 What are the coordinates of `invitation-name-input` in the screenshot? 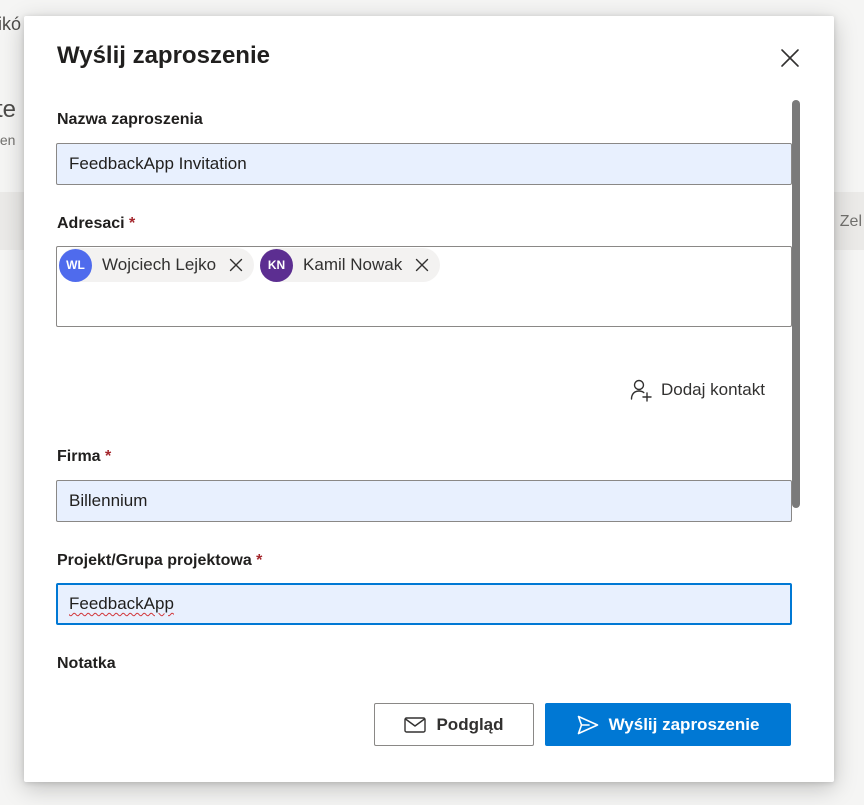 It's located at (424, 164).